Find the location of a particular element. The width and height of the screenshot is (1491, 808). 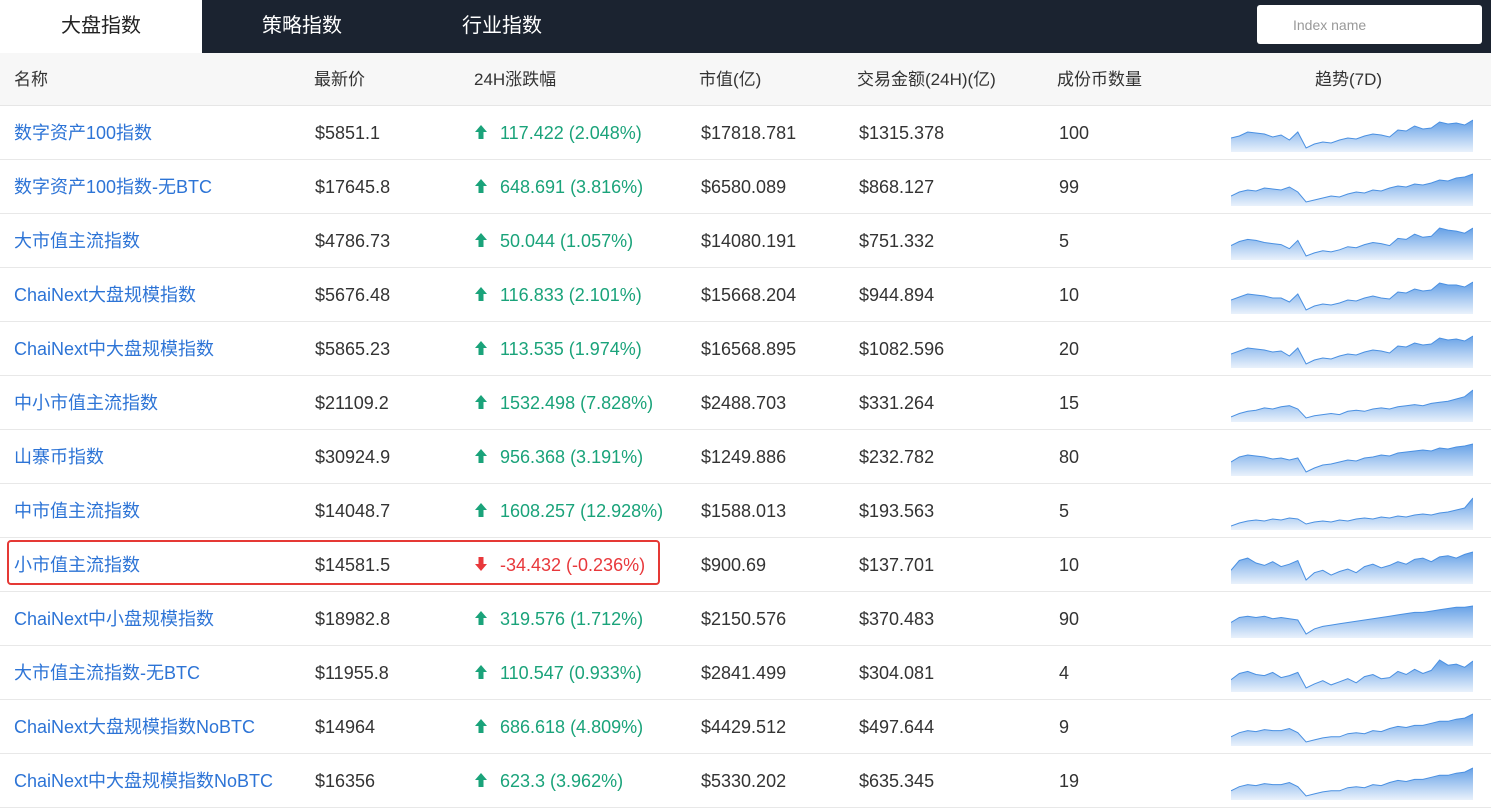

index-name-link: ChaiNext中大盘规模指数 is located at coordinates (114, 349).